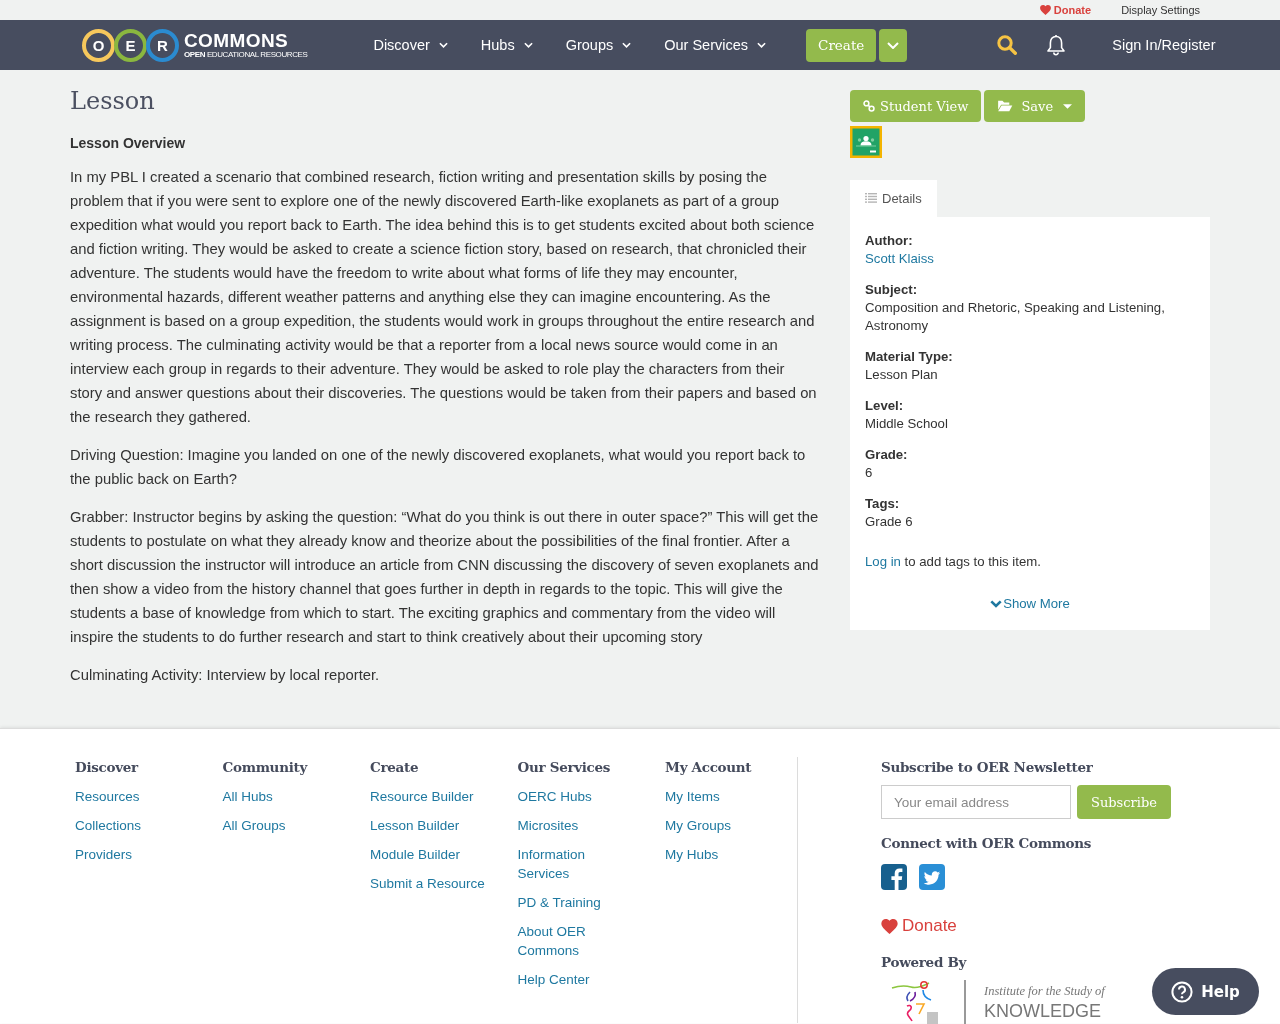 This screenshot has width=1280, height=1024. Describe the element at coordinates (553, 979) in the screenshot. I see `footer-link: Help Center` at that location.